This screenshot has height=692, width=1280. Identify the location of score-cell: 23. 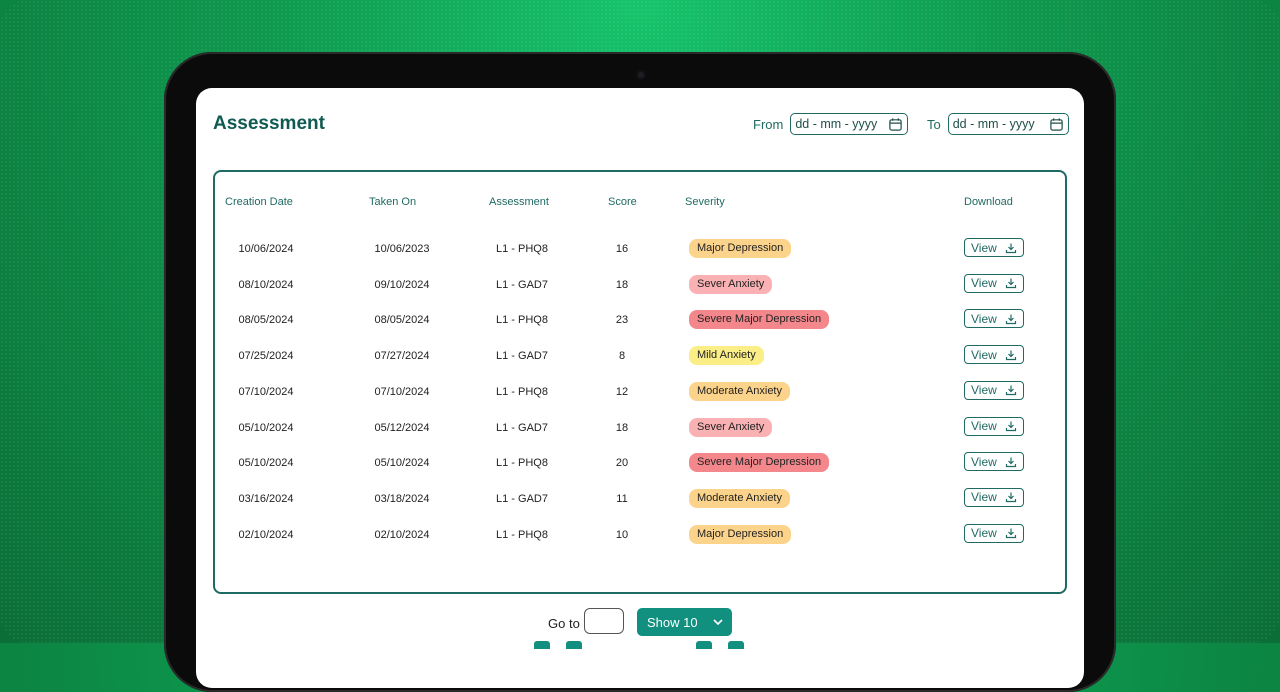
(622, 320).